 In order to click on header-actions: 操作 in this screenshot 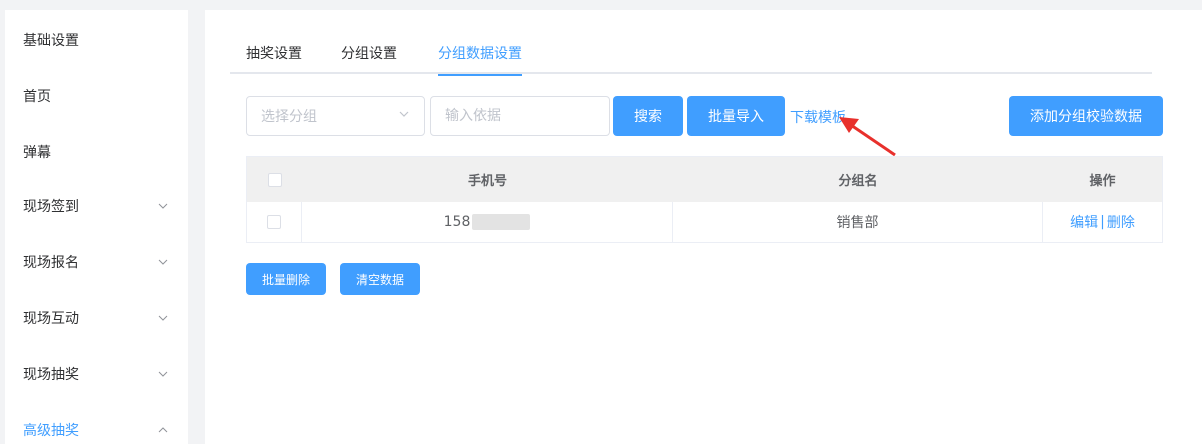, I will do `click(1102, 181)`.